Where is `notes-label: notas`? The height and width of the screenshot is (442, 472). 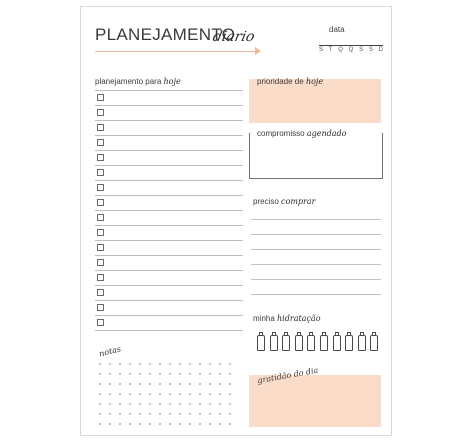 notes-label: notas is located at coordinates (110, 351).